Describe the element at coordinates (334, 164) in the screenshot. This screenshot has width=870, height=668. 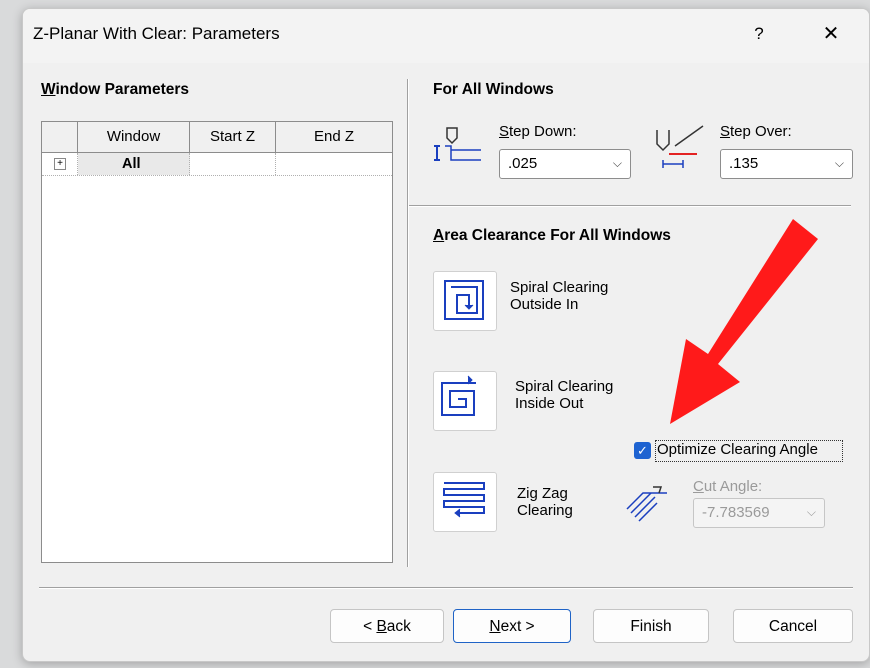
I see `end-z-cell` at that location.